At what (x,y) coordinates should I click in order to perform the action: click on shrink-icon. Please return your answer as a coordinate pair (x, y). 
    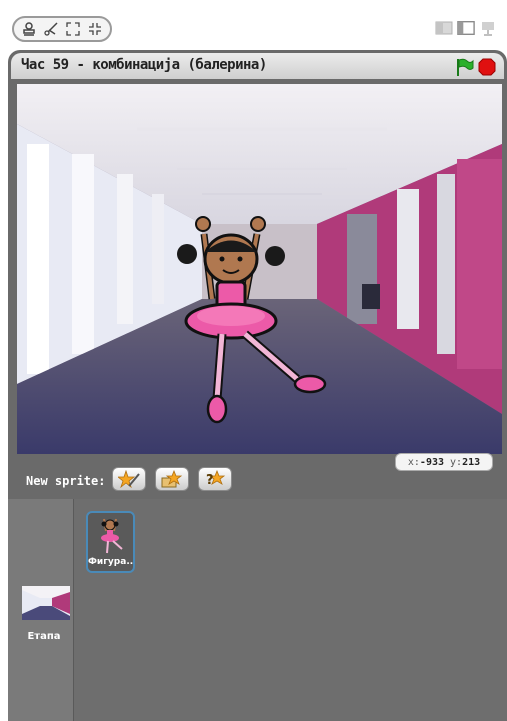
    Looking at the image, I should click on (95, 29).